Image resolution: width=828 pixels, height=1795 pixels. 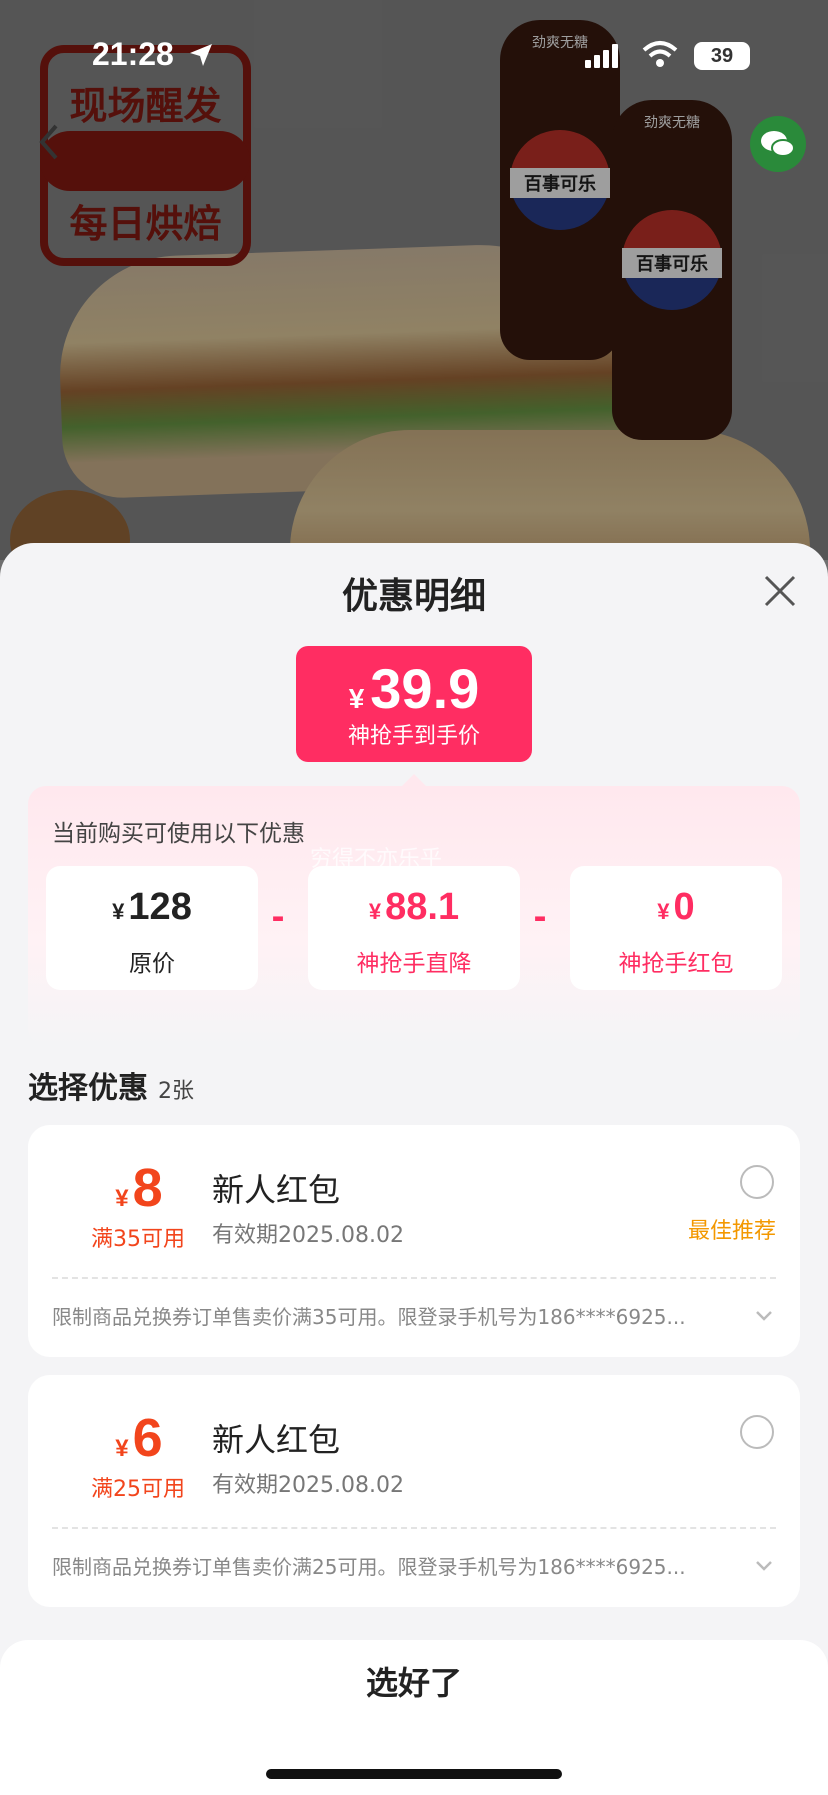 I want to click on final-price-currency: ¥, so click(x=356, y=698).